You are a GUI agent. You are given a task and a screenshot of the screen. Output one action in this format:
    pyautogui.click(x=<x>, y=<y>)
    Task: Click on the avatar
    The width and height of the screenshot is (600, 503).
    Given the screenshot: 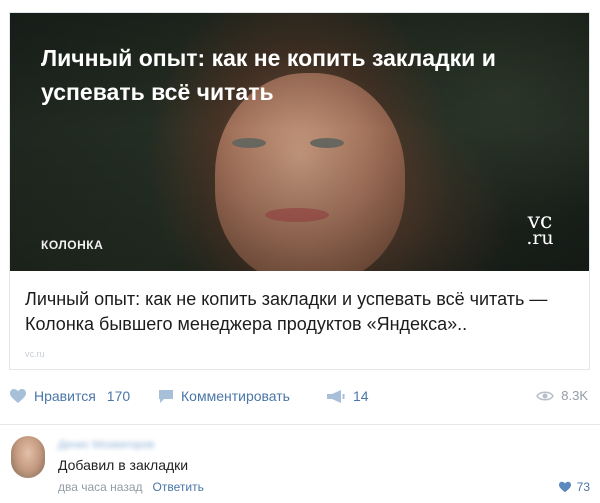 What is the action you would take?
    pyautogui.click(x=28, y=457)
    